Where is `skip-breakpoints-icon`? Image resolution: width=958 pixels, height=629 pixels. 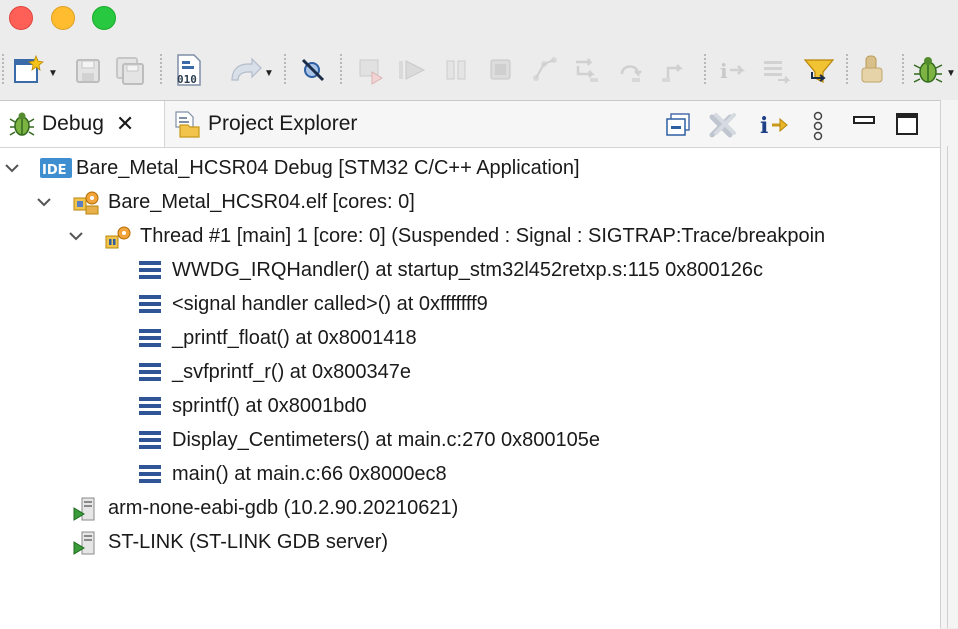 skip-breakpoints-icon is located at coordinates (313, 70).